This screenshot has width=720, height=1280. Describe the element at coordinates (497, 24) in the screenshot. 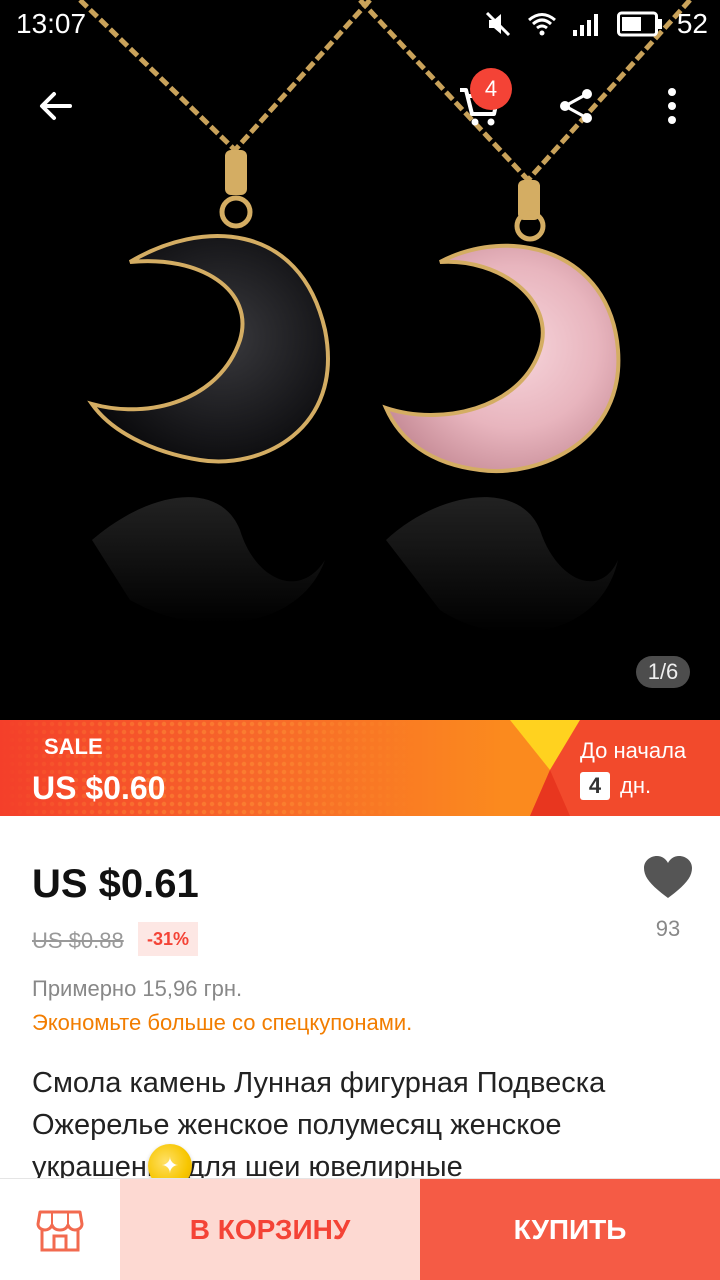

I see `mute-icon` at that location.